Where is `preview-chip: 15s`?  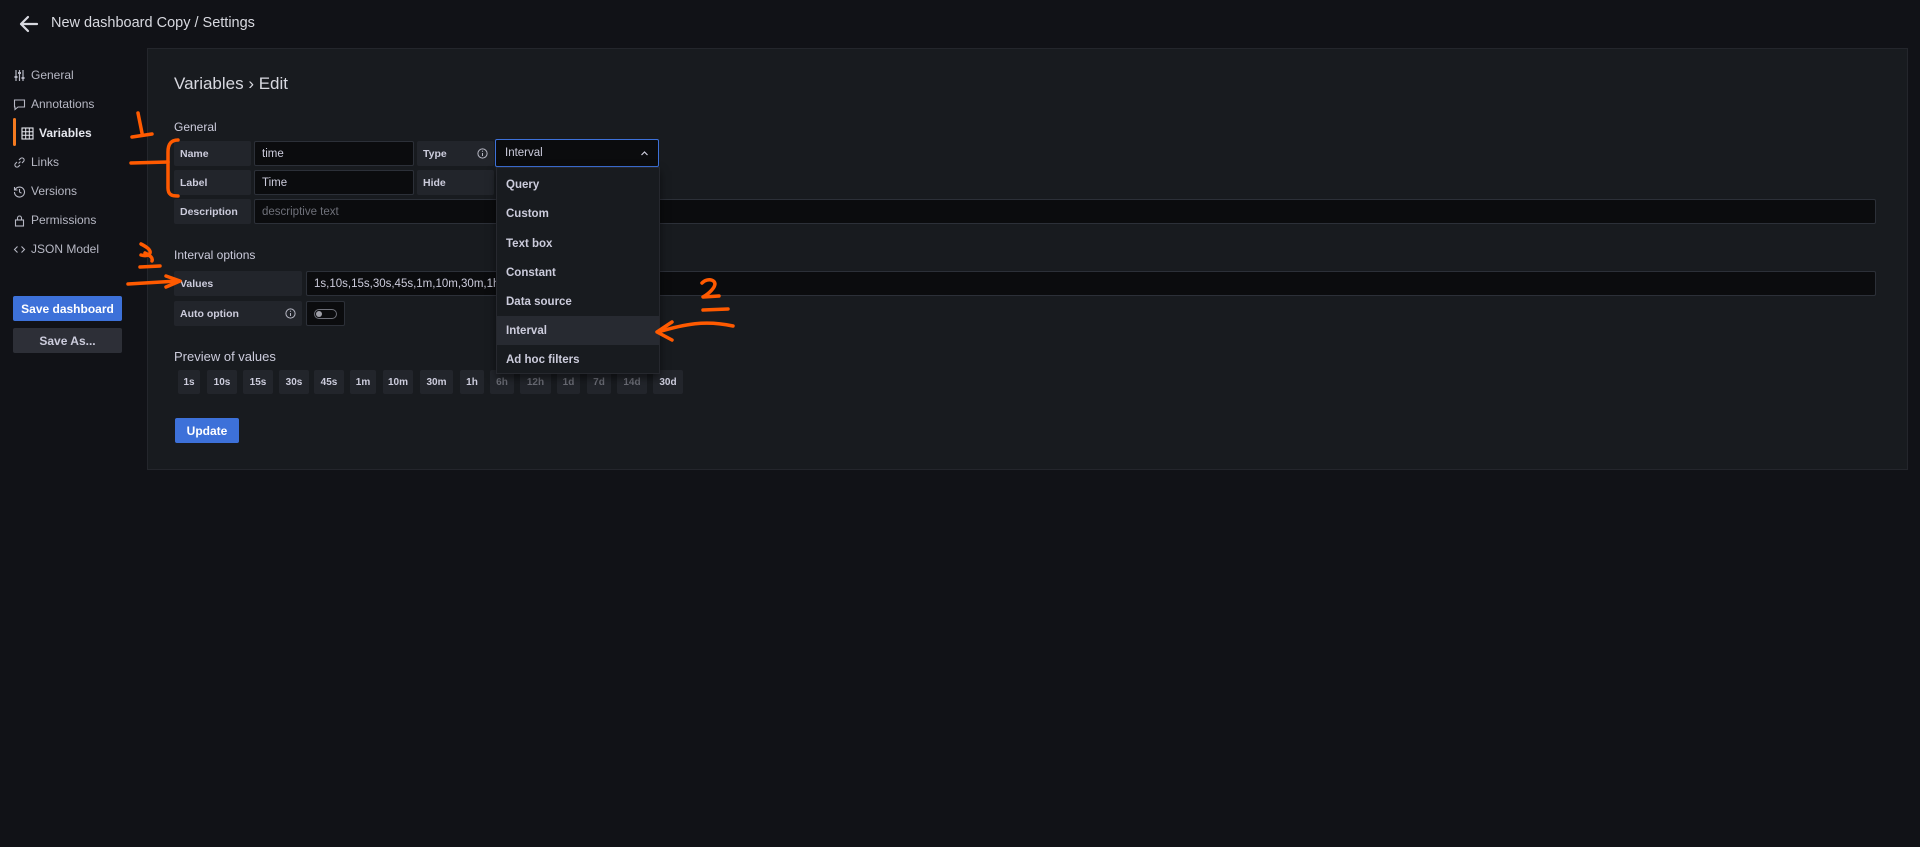 preview-chip: 15s is located at coordinates (258, 382).